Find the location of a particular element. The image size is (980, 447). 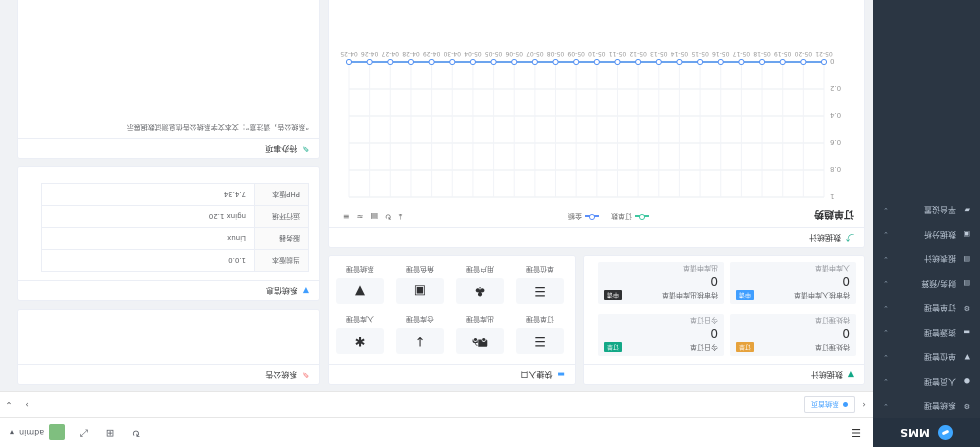

settings-icon: ▰ is located at coordinates (967, 209).